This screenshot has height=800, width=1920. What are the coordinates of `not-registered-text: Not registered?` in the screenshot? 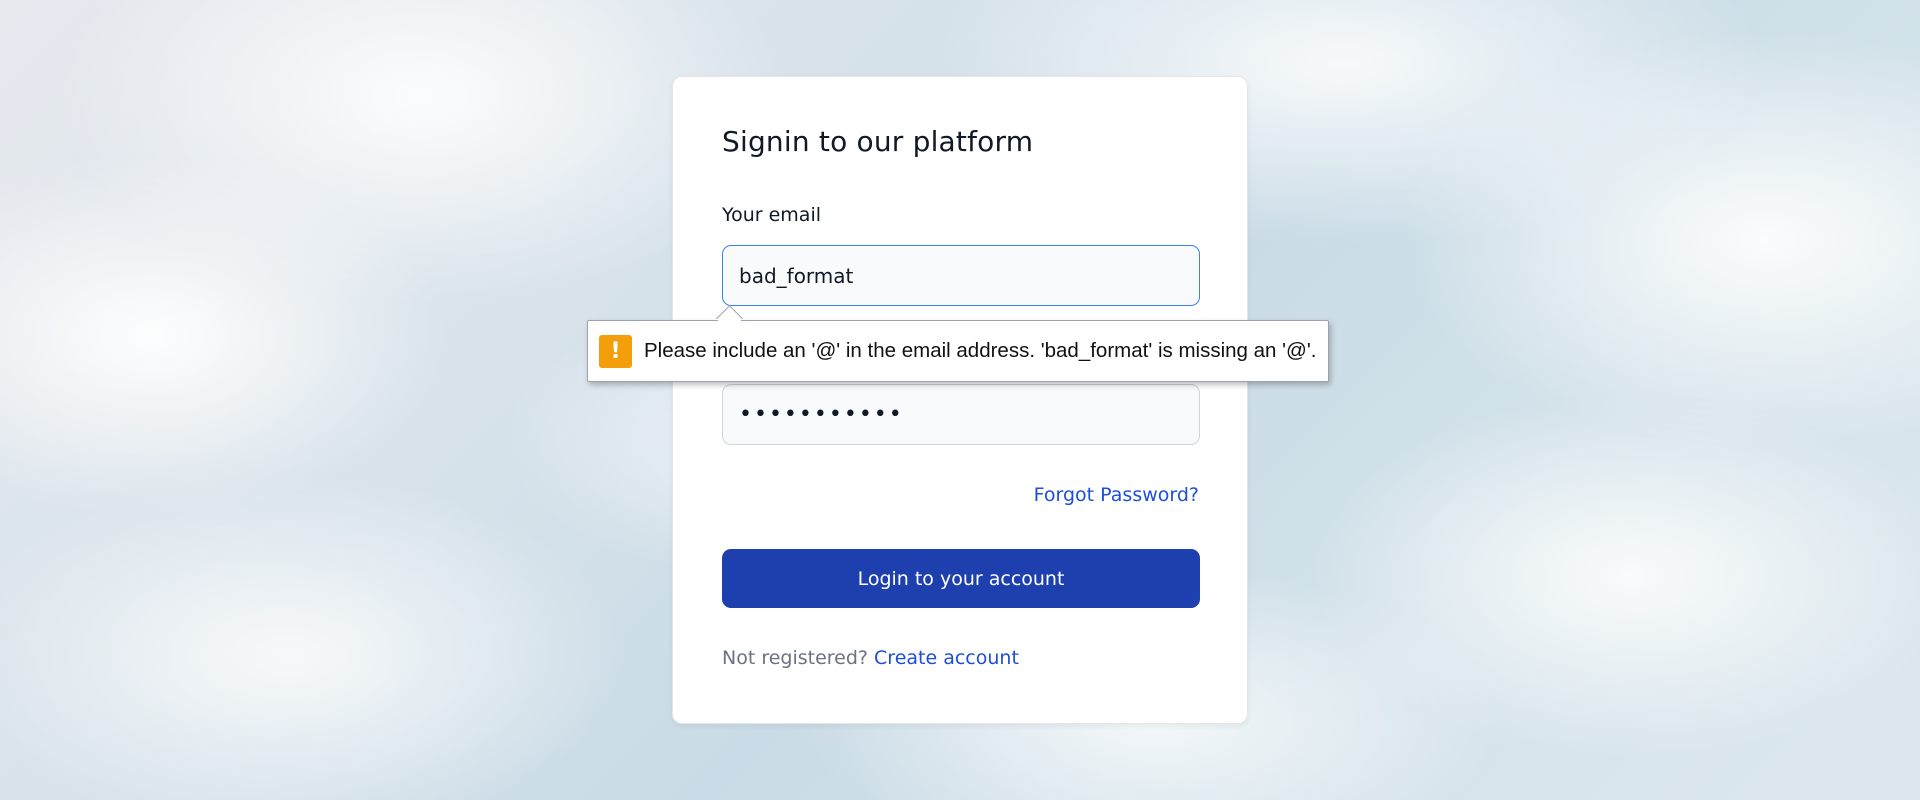 It's located at (795, 658).